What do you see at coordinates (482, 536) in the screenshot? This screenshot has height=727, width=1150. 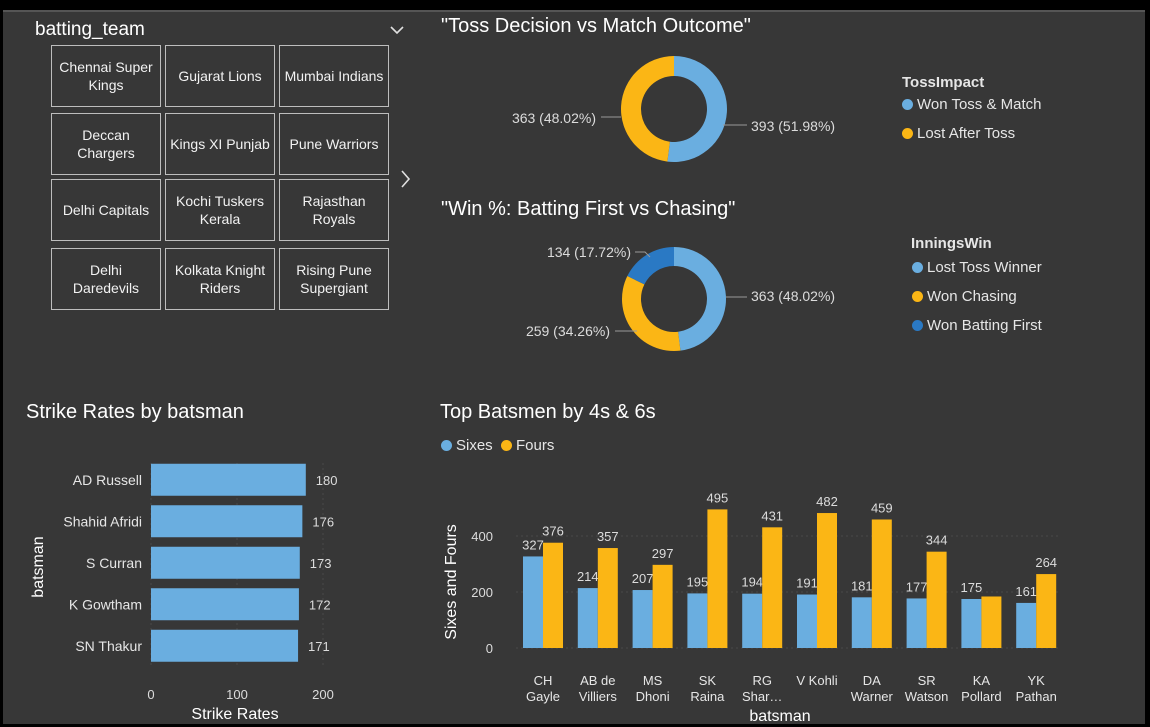 I see `y-tick-label: 400` at bounding box center [482, 536].